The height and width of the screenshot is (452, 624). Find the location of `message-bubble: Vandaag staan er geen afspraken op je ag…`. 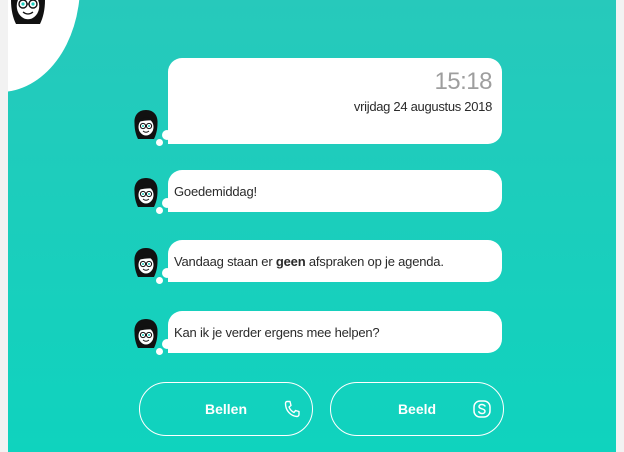

message-bubble: Vandaag staan er geen afspraken op je ag… is located at coordinates (335, 261).